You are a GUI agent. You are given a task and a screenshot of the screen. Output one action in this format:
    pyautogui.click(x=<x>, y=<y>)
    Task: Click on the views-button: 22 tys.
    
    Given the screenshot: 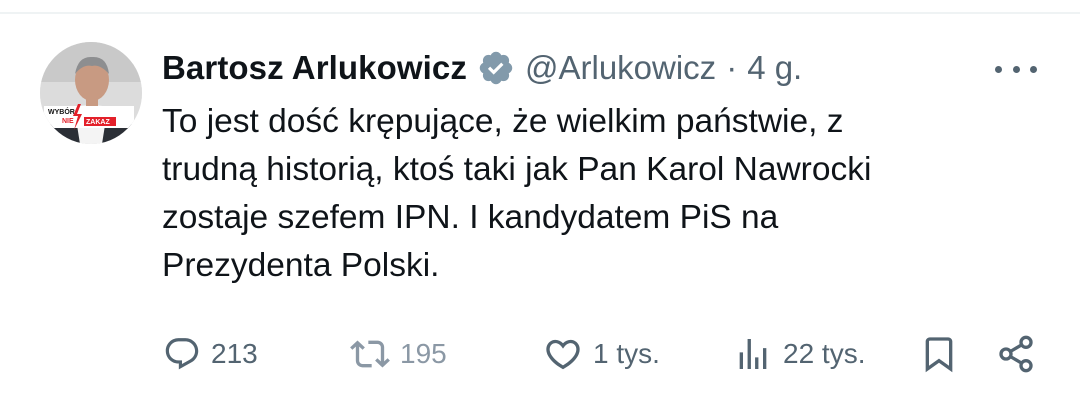 What is the action you would take?
    pyautogui.click(x=799, y=354)
    